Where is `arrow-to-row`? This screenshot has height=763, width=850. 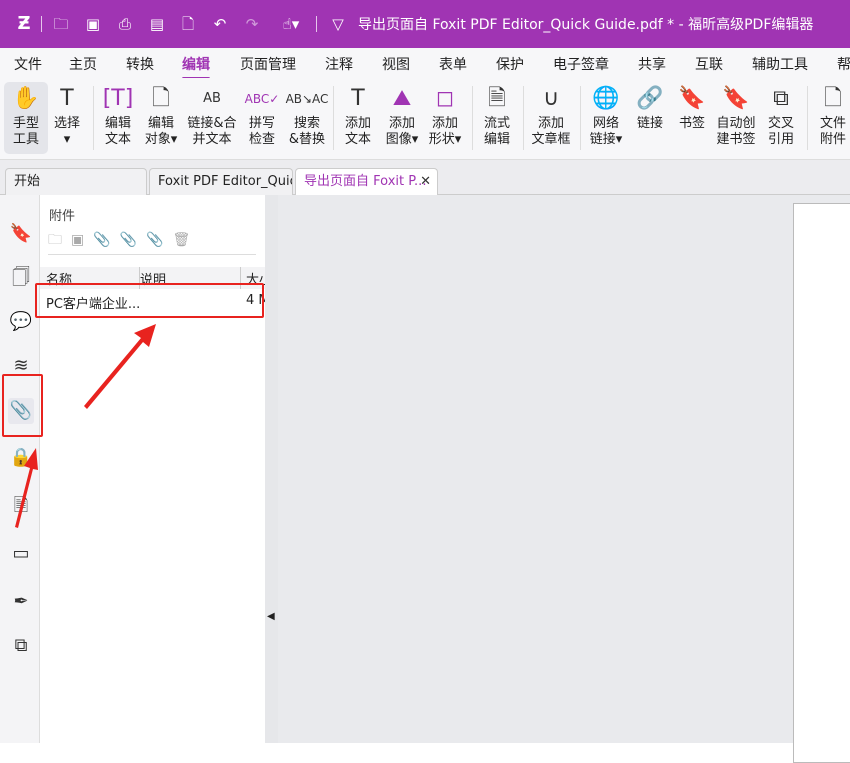 arrow-to-row is located at coordinates (120, 366).